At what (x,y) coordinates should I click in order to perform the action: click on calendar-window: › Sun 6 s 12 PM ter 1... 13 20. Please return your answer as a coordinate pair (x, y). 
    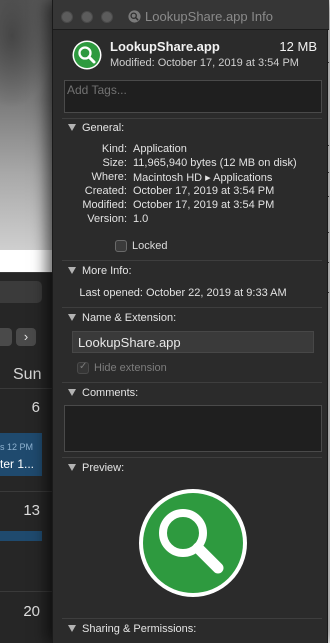
    Looking at the image, I should click on (30, 457).